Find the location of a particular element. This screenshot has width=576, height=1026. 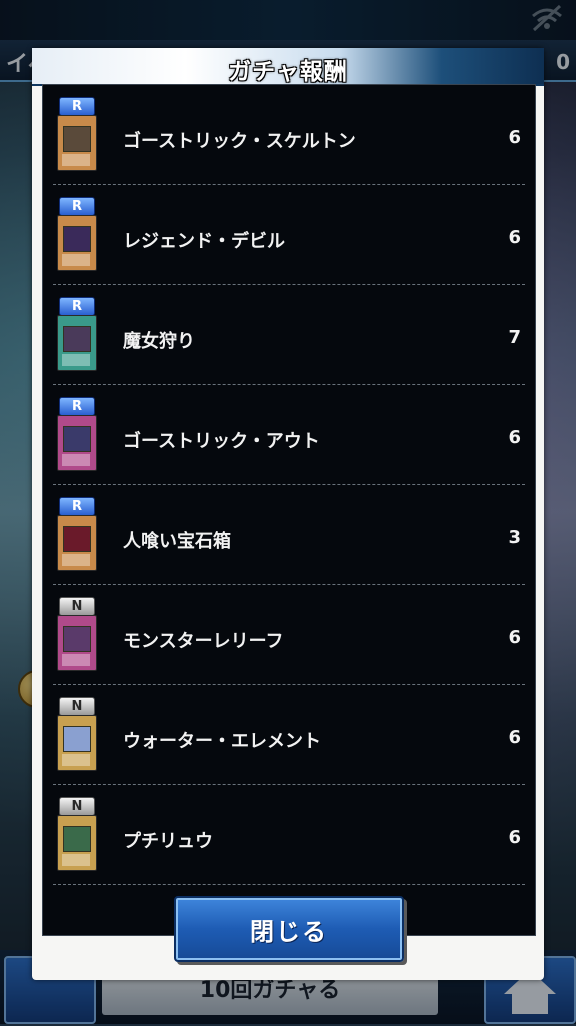

card-quantity: 3 is located at coordinates (514, 537).